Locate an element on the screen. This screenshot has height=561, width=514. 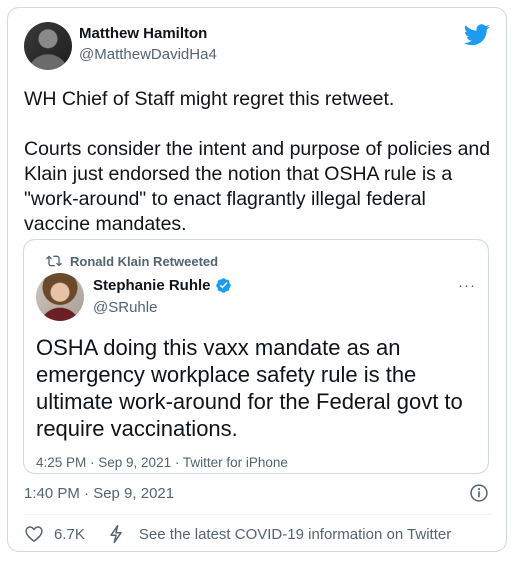
retweeted-by-label: Ronald Klain Retweeted is located at coordinates (144, 261).